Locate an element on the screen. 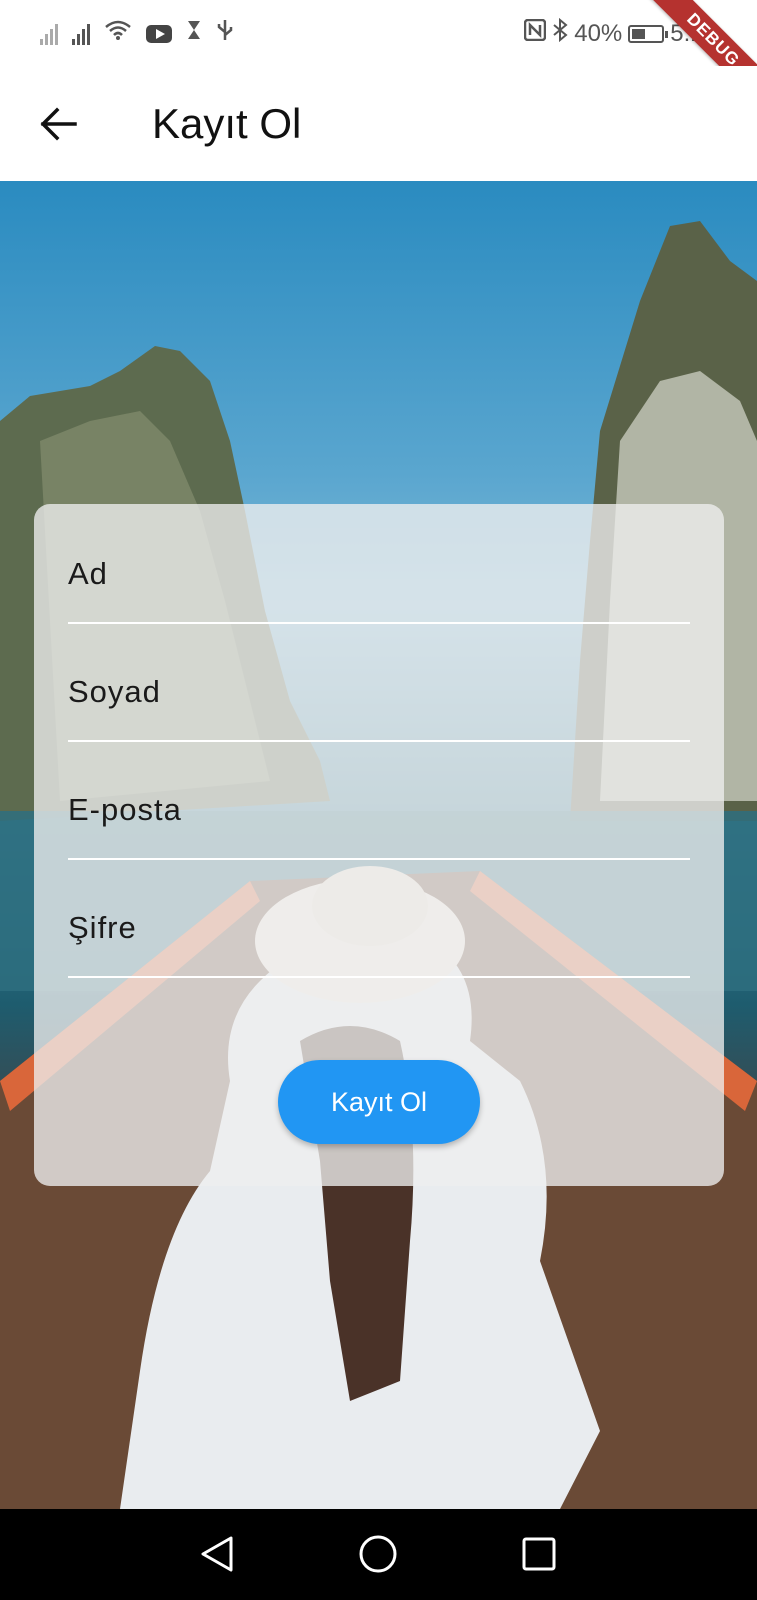 This screenshot has height=1600, width=757. back-button is located at coordinates (58, 124).